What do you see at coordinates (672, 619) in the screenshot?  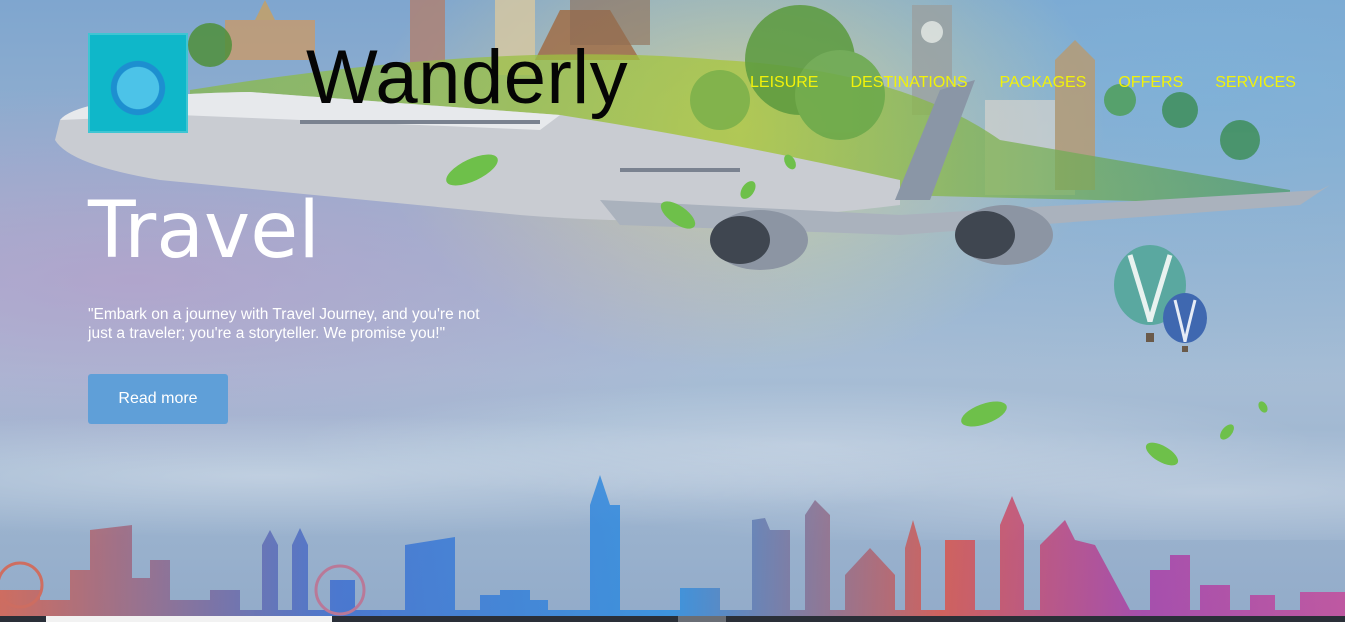 I see `bottom-strip` at bounding box center [672, 619].